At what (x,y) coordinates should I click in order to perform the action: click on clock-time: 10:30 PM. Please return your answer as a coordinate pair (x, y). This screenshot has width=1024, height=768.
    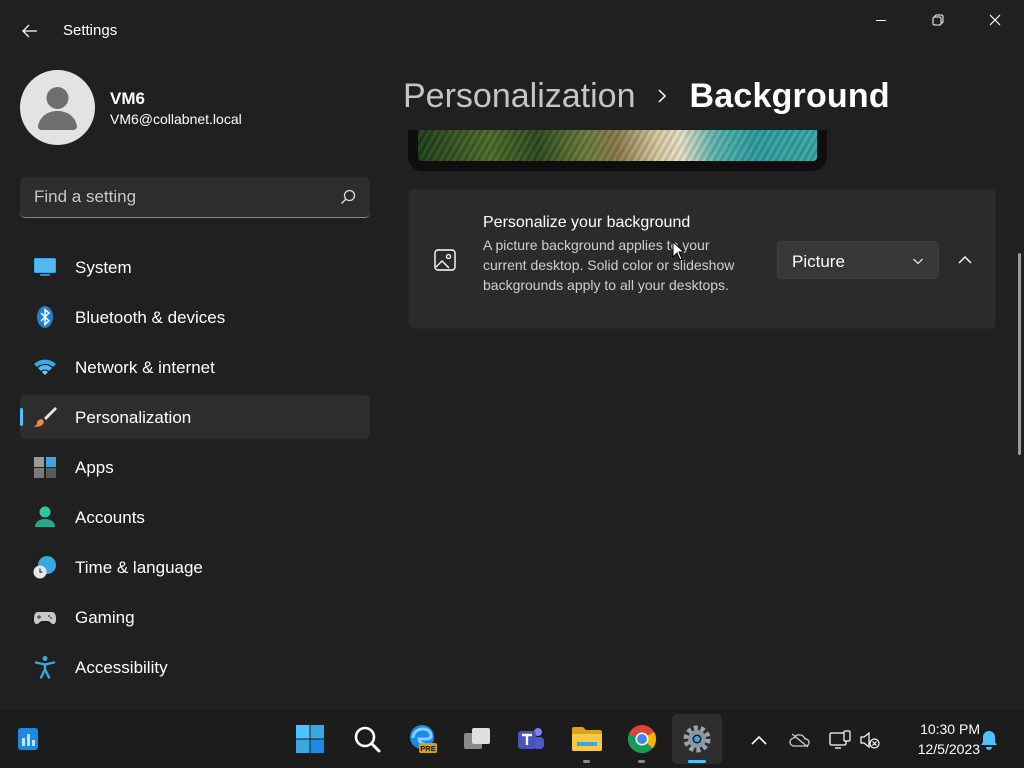
    Looking at the image, I should click on (950, 729).